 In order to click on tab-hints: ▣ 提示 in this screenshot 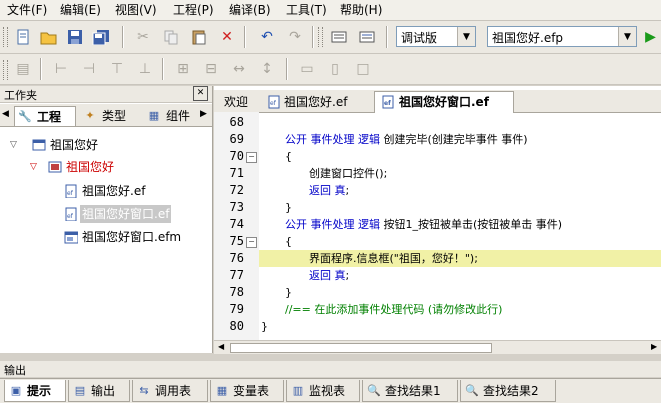, I will do `click(35, 391)`.